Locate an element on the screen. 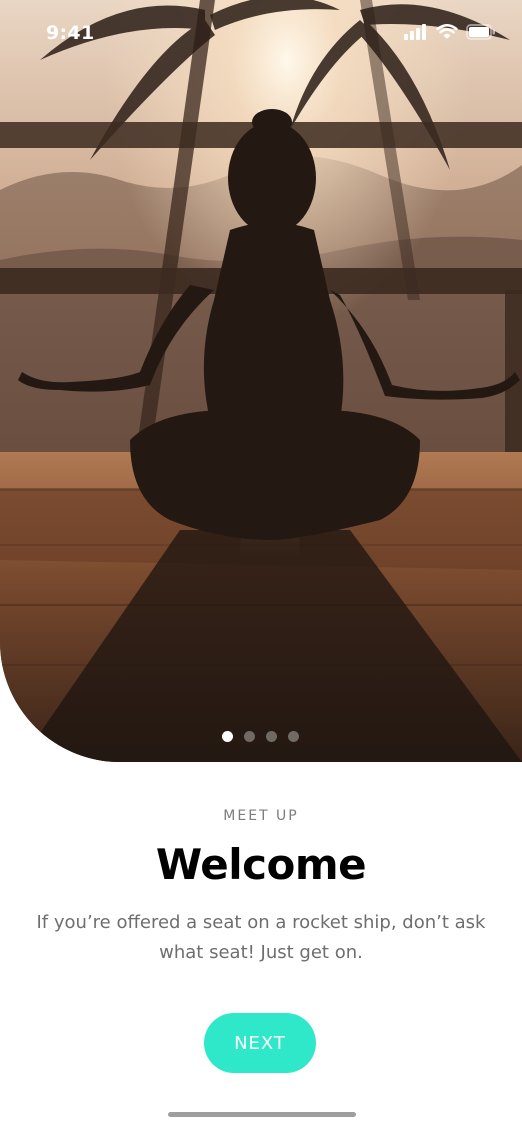 This screenshot has height=1130, width=522. home-indicator is located at coordinates (262, 1114).